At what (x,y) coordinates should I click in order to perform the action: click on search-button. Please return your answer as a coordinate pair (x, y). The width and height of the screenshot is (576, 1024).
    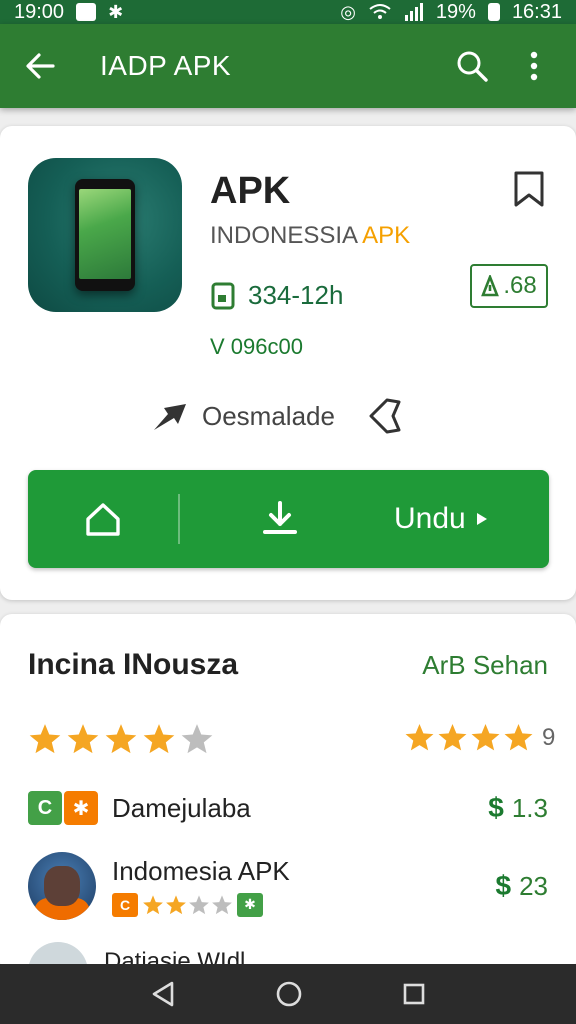
    Looking at the image, I should click on (472, 66).